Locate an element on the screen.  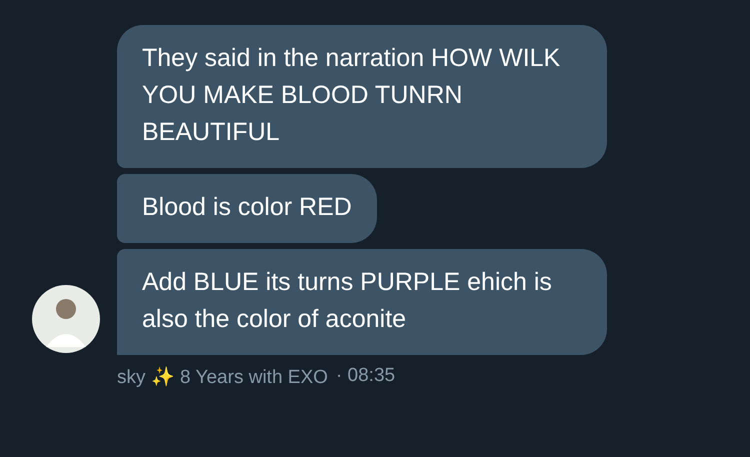
sender-name: sky ✨ 8 Years with EXO is located at coordinates (222, 377).